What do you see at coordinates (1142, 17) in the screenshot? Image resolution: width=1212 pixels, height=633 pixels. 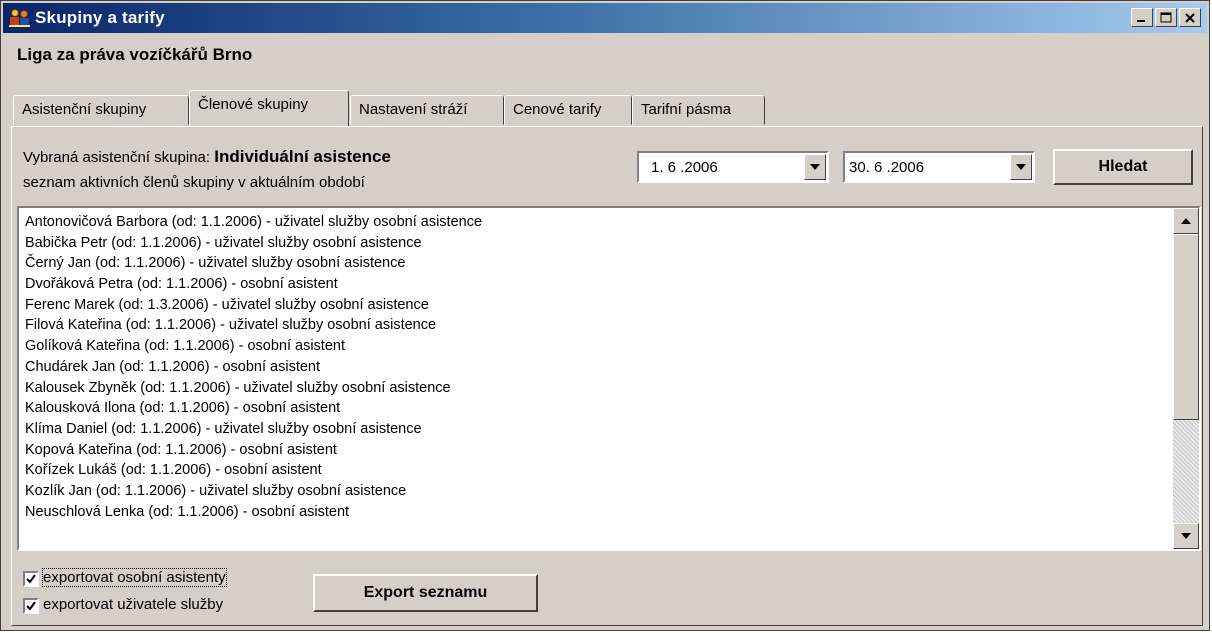 I see `minimize-button` at bounding box center [1142, 17].